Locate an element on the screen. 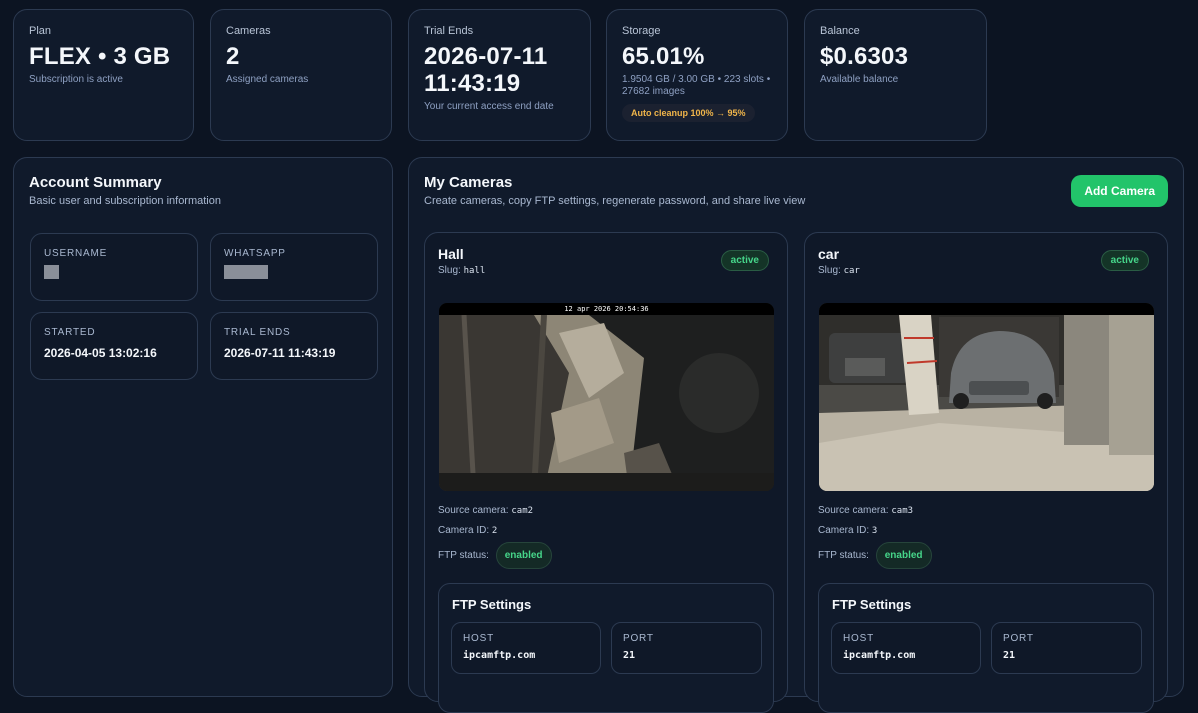  stat-card-cameras: Cameras 2 Assigned cameras is located at coordinates (301, 75).